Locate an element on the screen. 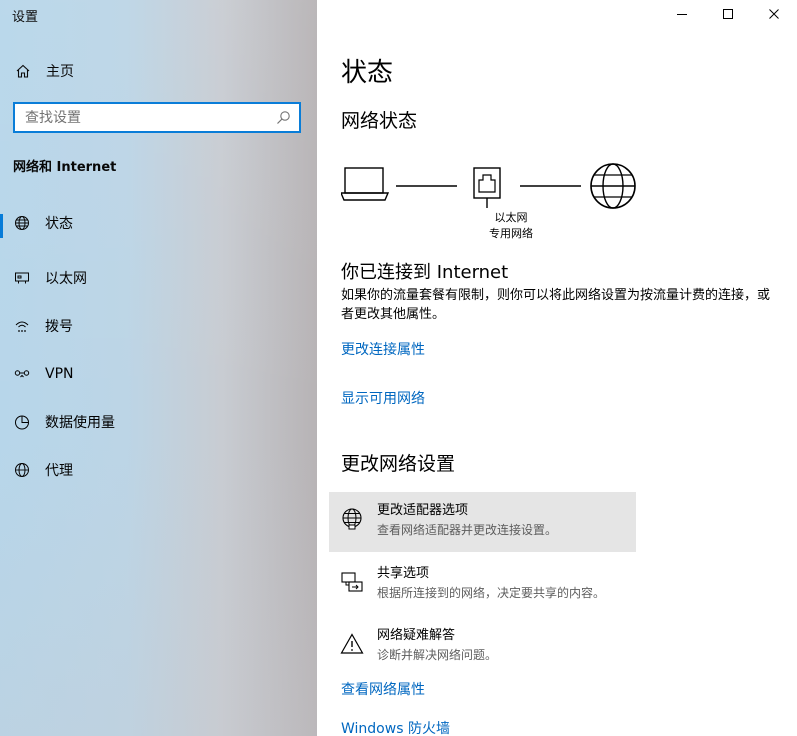 The image size is (797, 736). app-title: 设置 is located at coordinates (25, 17).